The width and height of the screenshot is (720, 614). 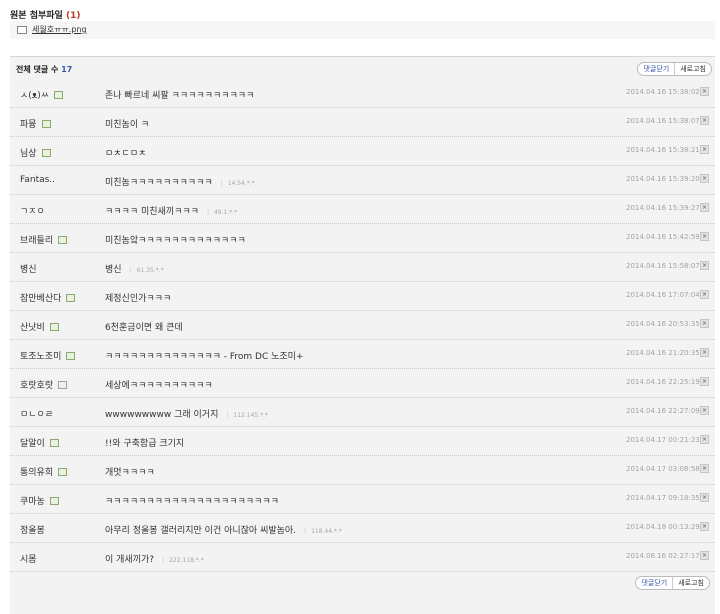 I want to click on comment-date: 2014.08.16 02:27:17, so click(x=663, y=556).